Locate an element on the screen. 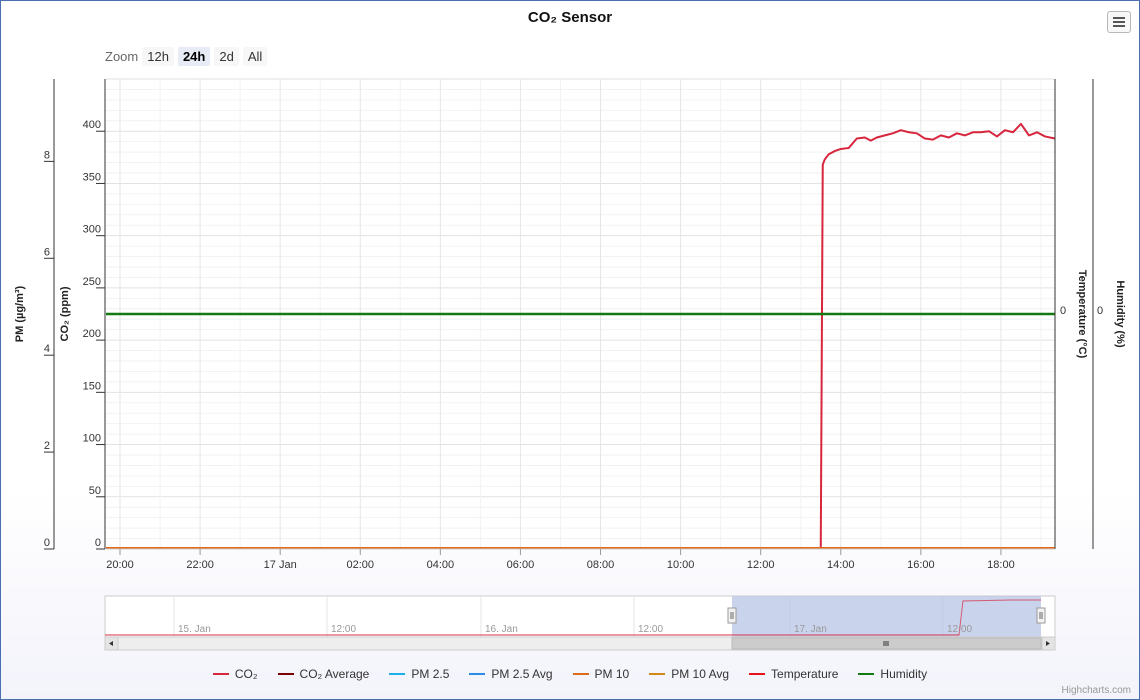  co2-tick-label: 350 is located at coordinates (92, 177).